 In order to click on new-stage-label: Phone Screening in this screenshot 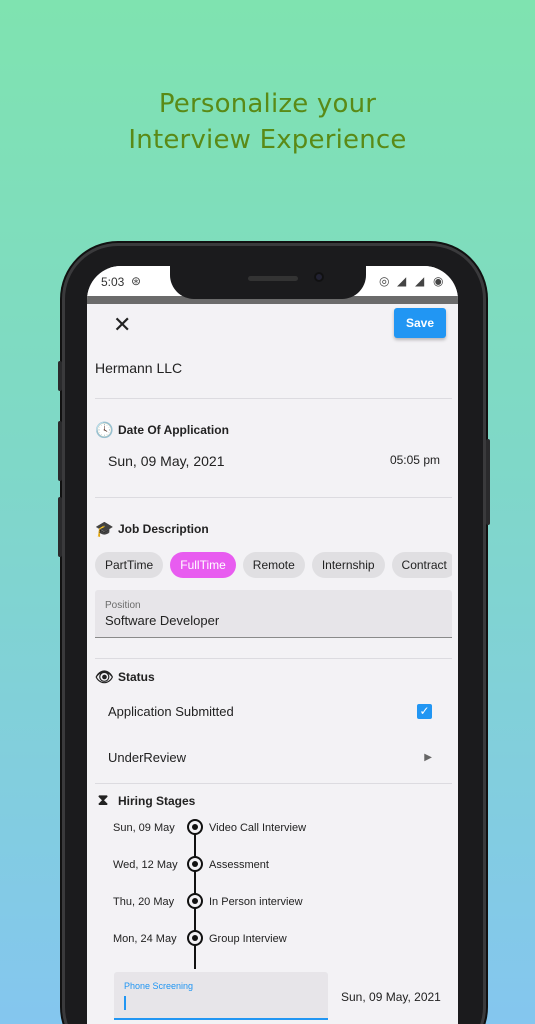, I will do `click(159, 986)`.